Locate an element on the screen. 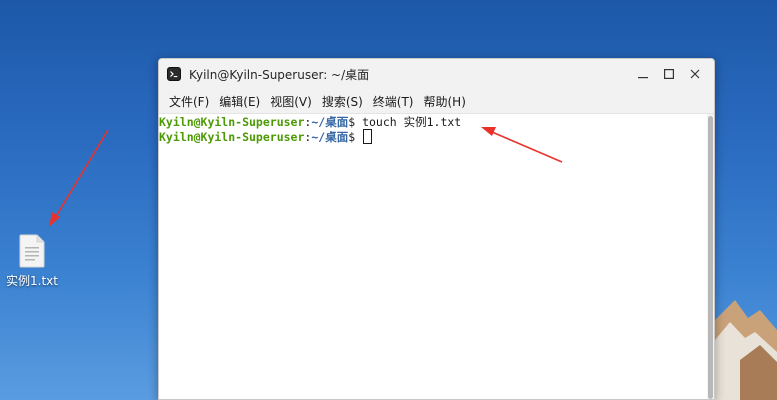 The image size is (777, 400). menu-file: 文件(F) is located at coordinates (189, 101).